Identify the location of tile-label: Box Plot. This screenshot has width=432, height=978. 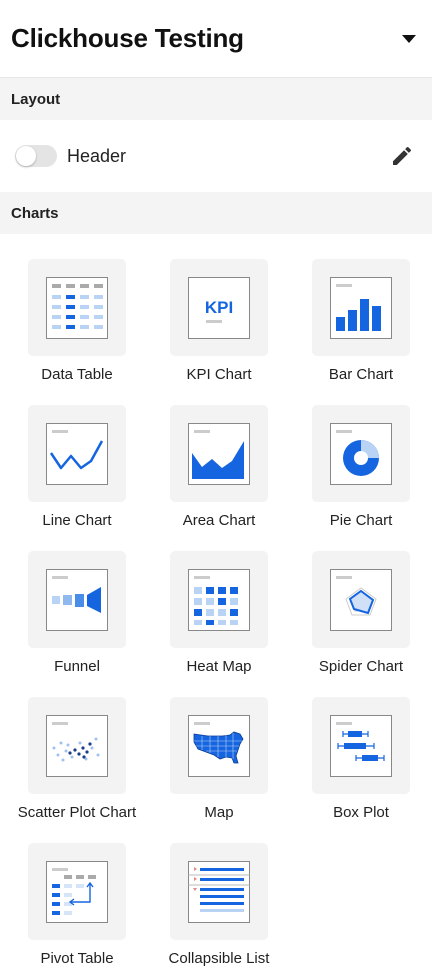
(361, 812).